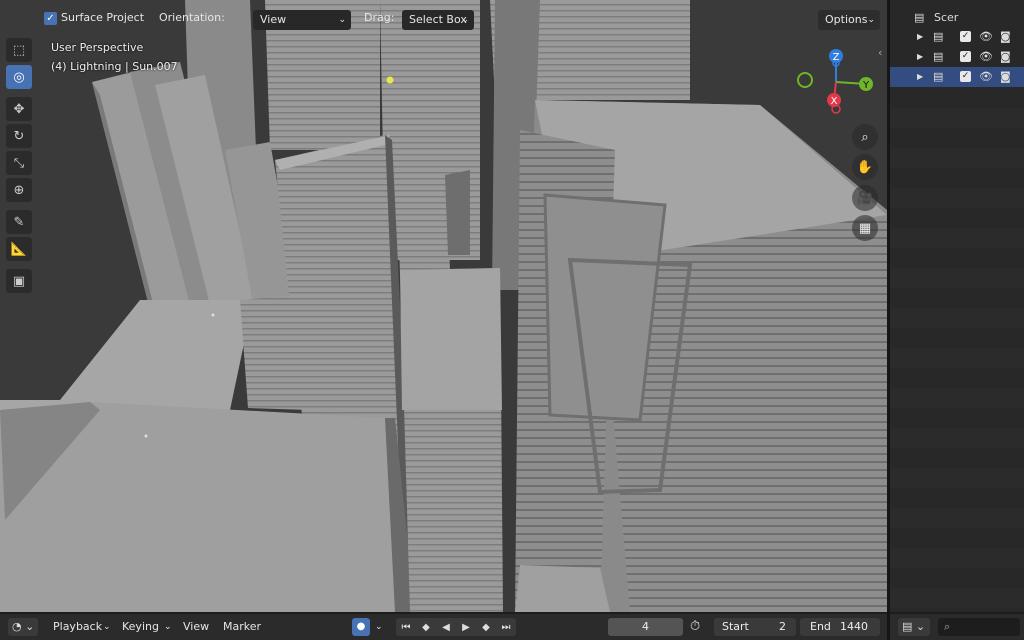  What do you see at coordinates (946, 17) in the screenshot?
I see `outliner-root-label: Scer` at bounding box center [946, 17].